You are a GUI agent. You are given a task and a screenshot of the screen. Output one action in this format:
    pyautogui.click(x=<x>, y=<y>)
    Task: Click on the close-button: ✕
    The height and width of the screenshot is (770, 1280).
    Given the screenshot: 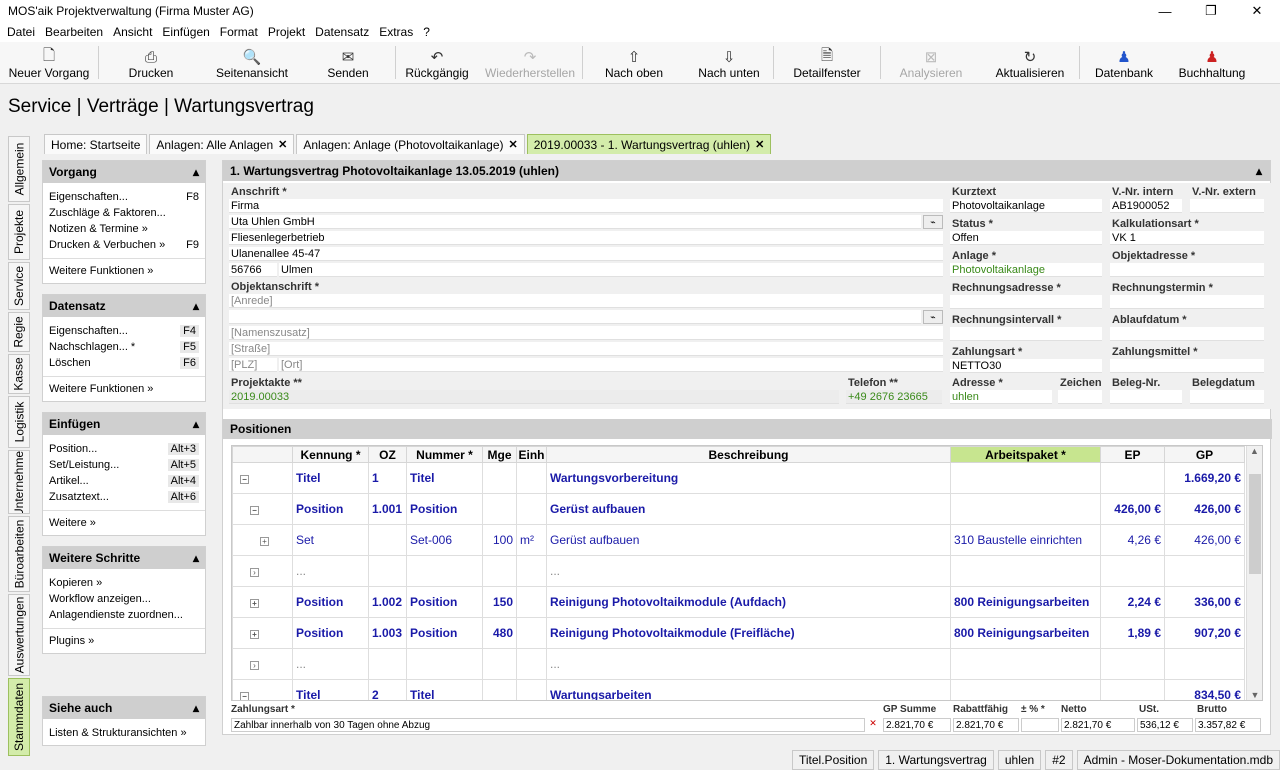 What is the action you would take?
    pyautogui.click(x=1257, y=11)
    